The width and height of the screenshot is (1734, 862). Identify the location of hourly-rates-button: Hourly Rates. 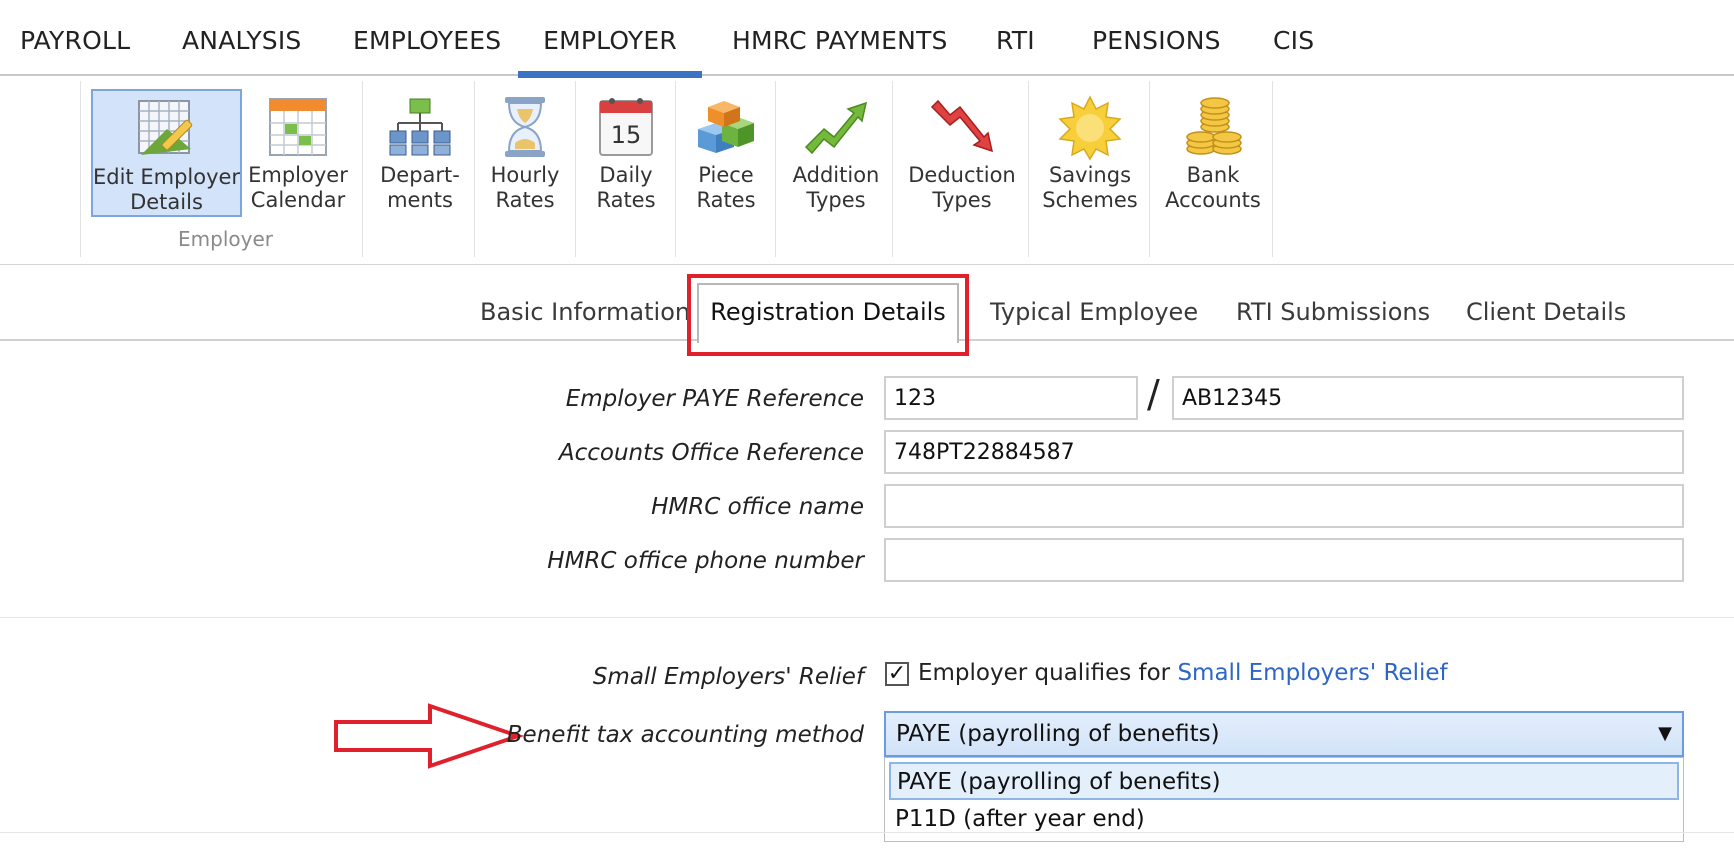
(525, 153).